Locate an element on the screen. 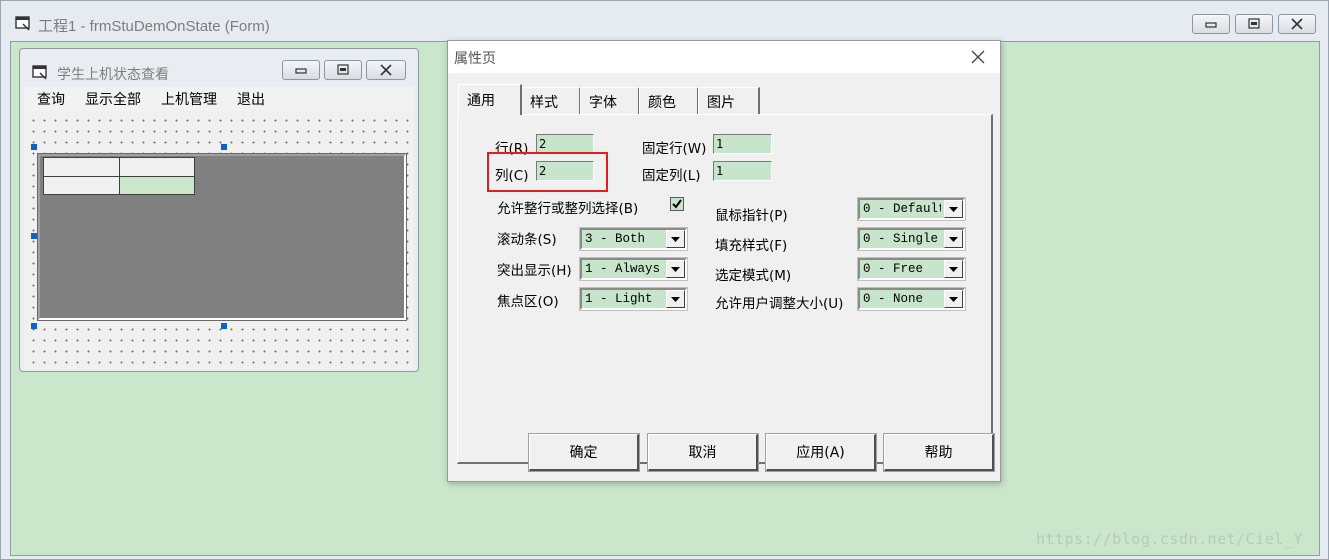 This screenshot has height=560, width=1329. fill-style-select: 0 - Single is located at coordinates (911, 239).